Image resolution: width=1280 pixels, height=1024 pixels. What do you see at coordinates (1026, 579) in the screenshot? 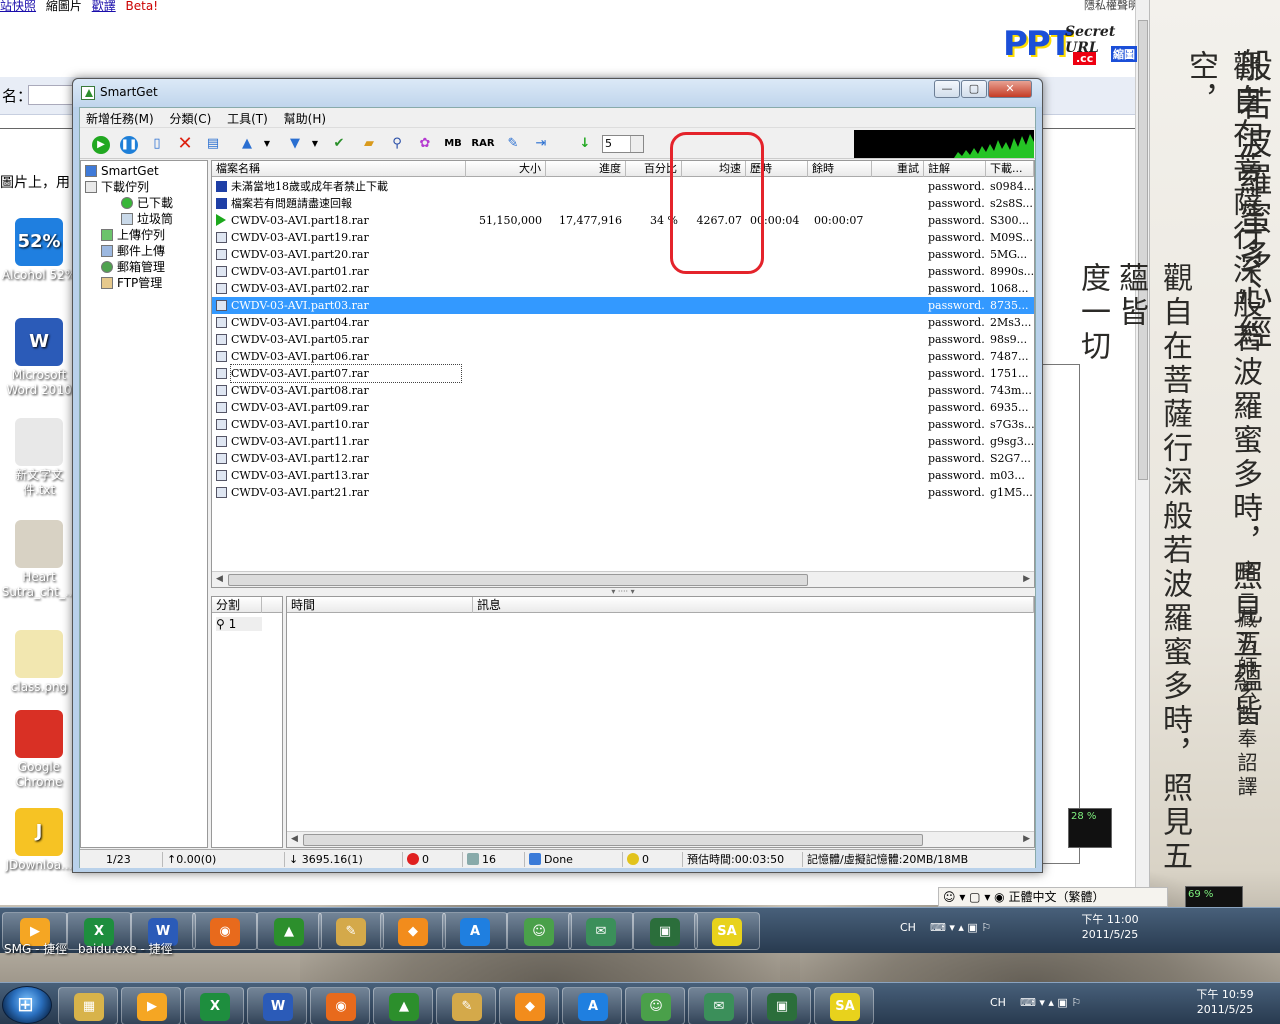
I see `scroll-right-icon: ▶` at bounding box center [1026, 579].